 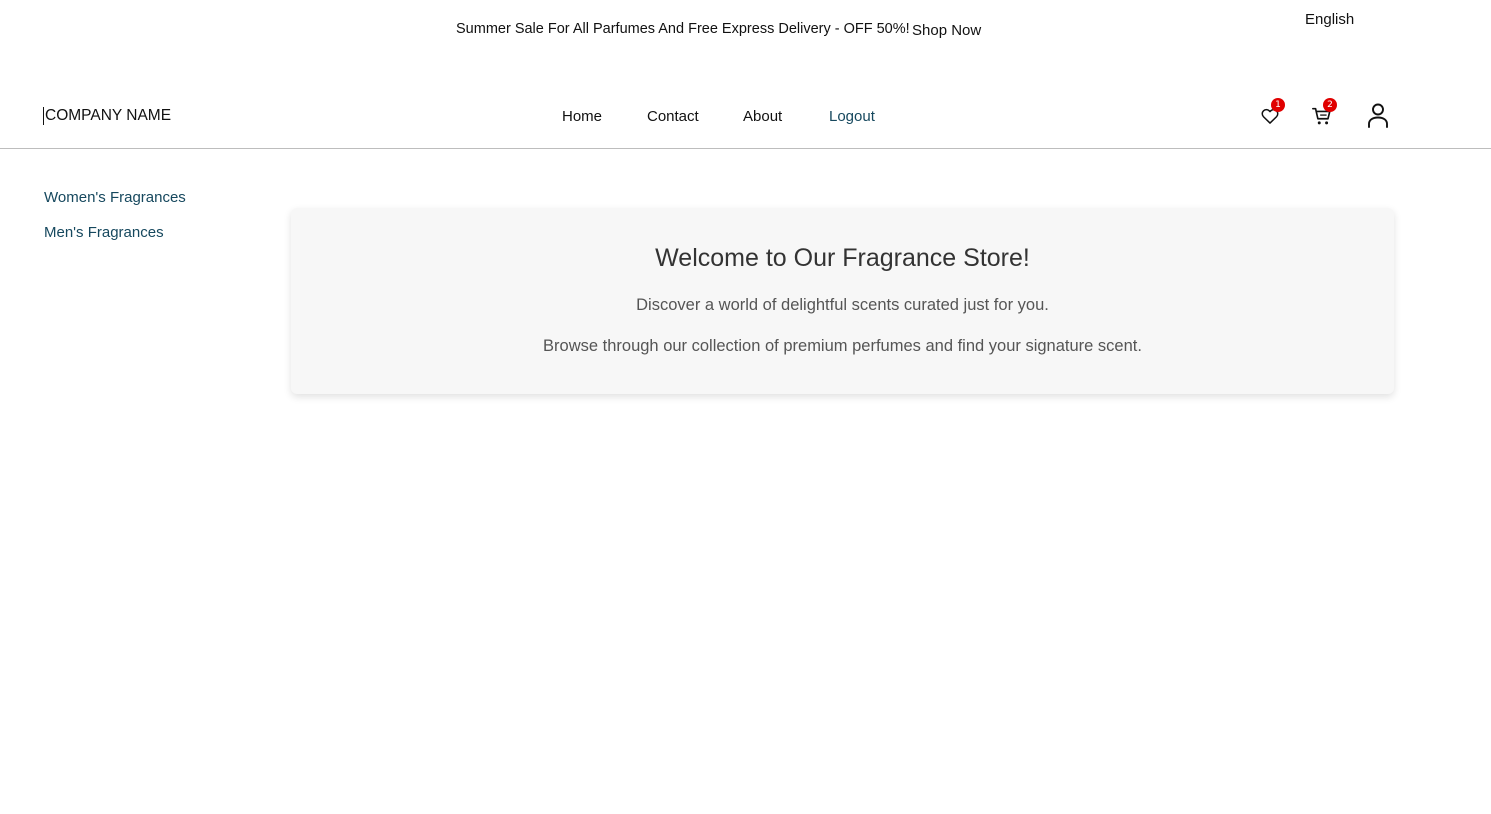 I want to click on nav-about: About, so click(x=762, y=116).